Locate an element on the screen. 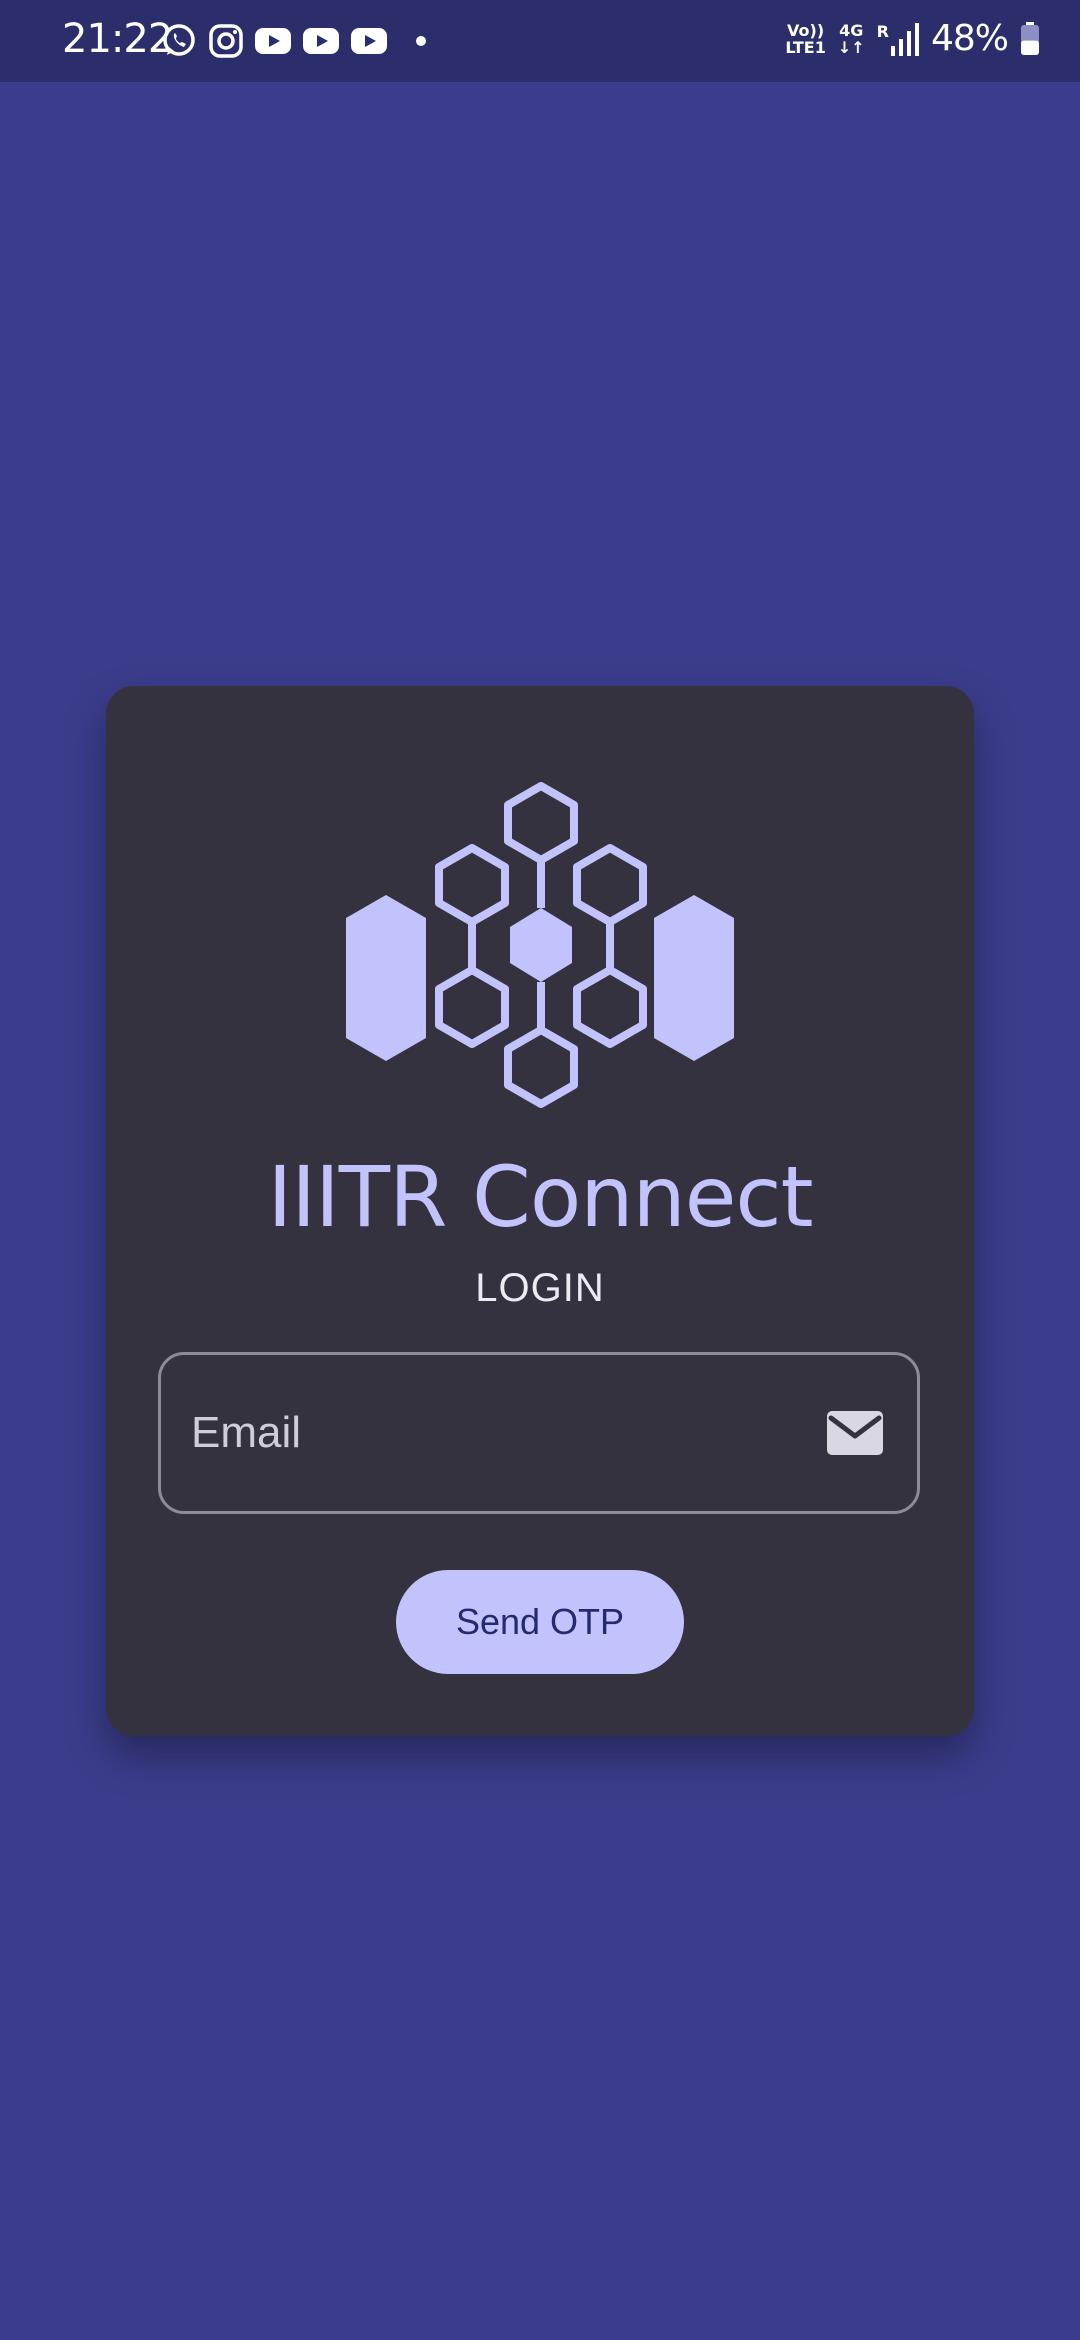  battery-percent: 48% is located at coordinates (969, 38).